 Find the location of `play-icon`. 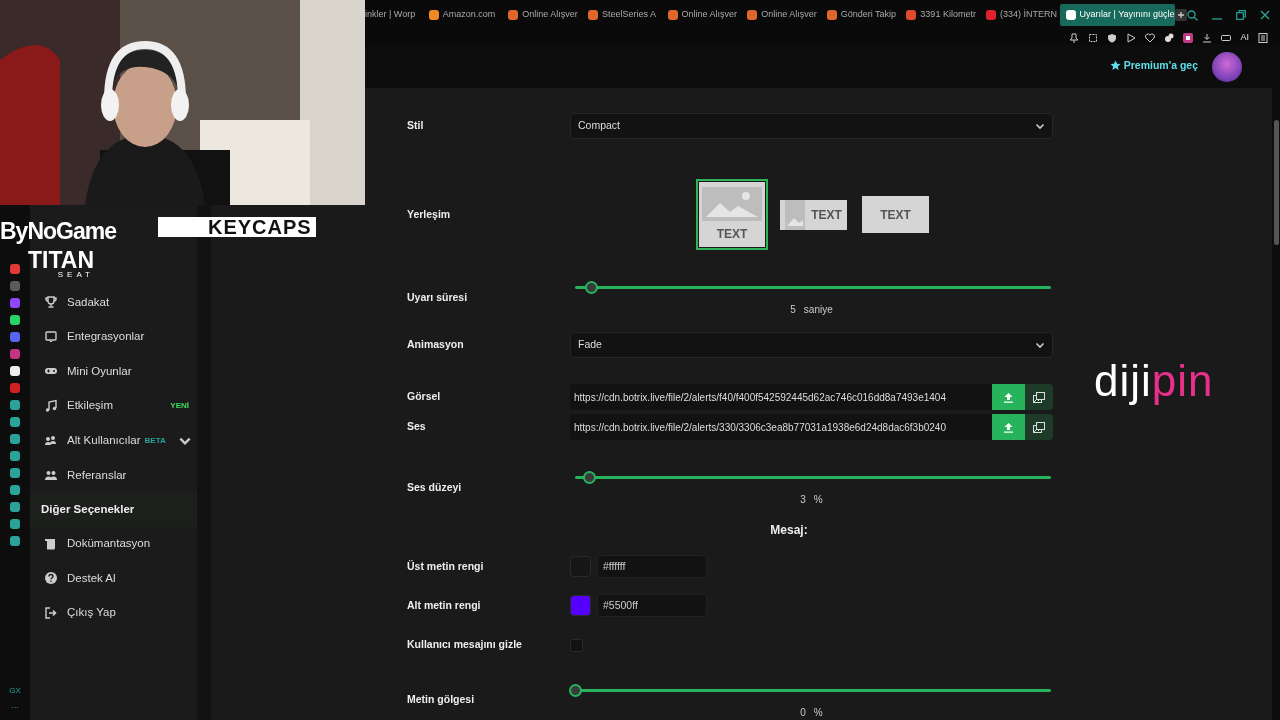

play-icon is located at coordinates (1131, 37).